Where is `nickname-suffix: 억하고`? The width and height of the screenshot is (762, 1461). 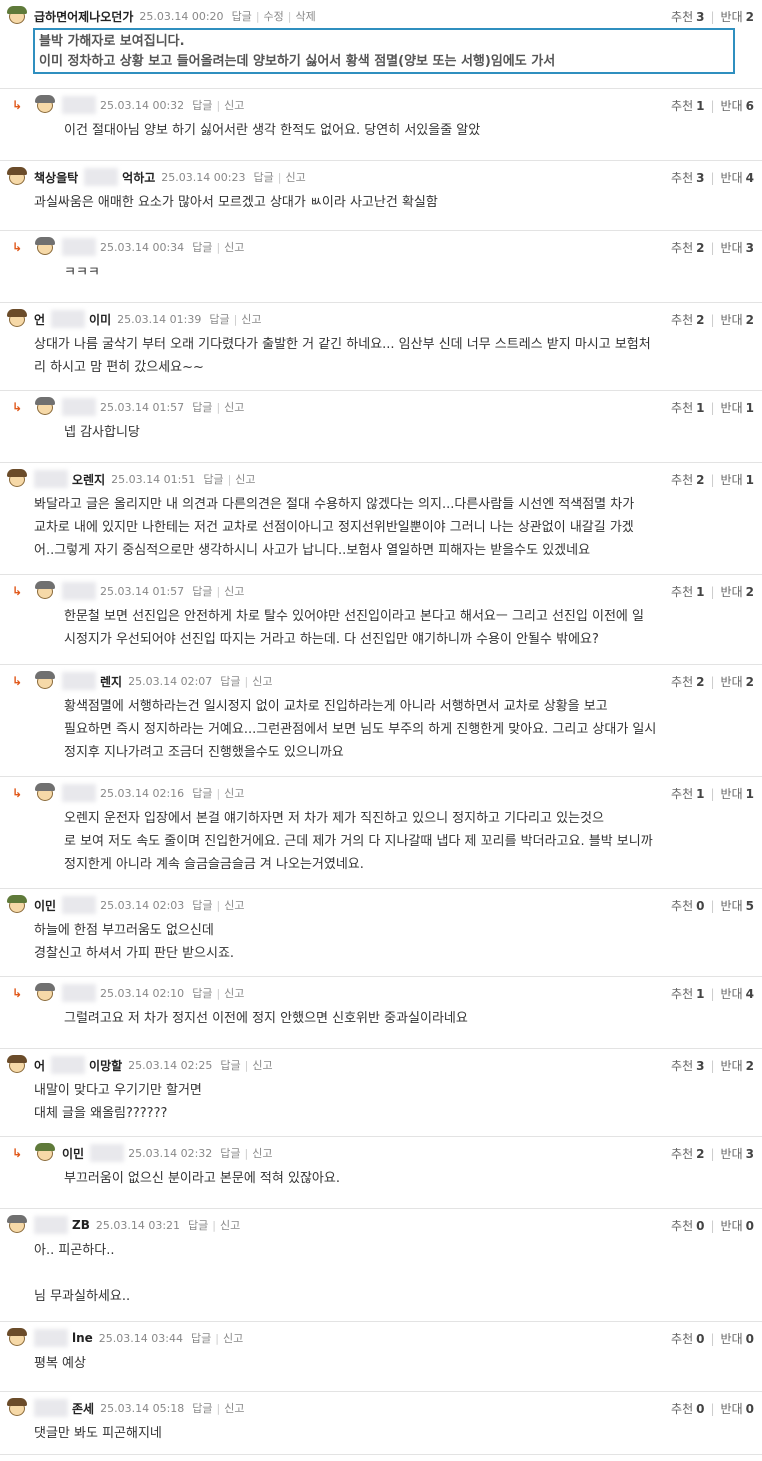 nickname-suffix: 억하고 is located at coordinates (138, 177).